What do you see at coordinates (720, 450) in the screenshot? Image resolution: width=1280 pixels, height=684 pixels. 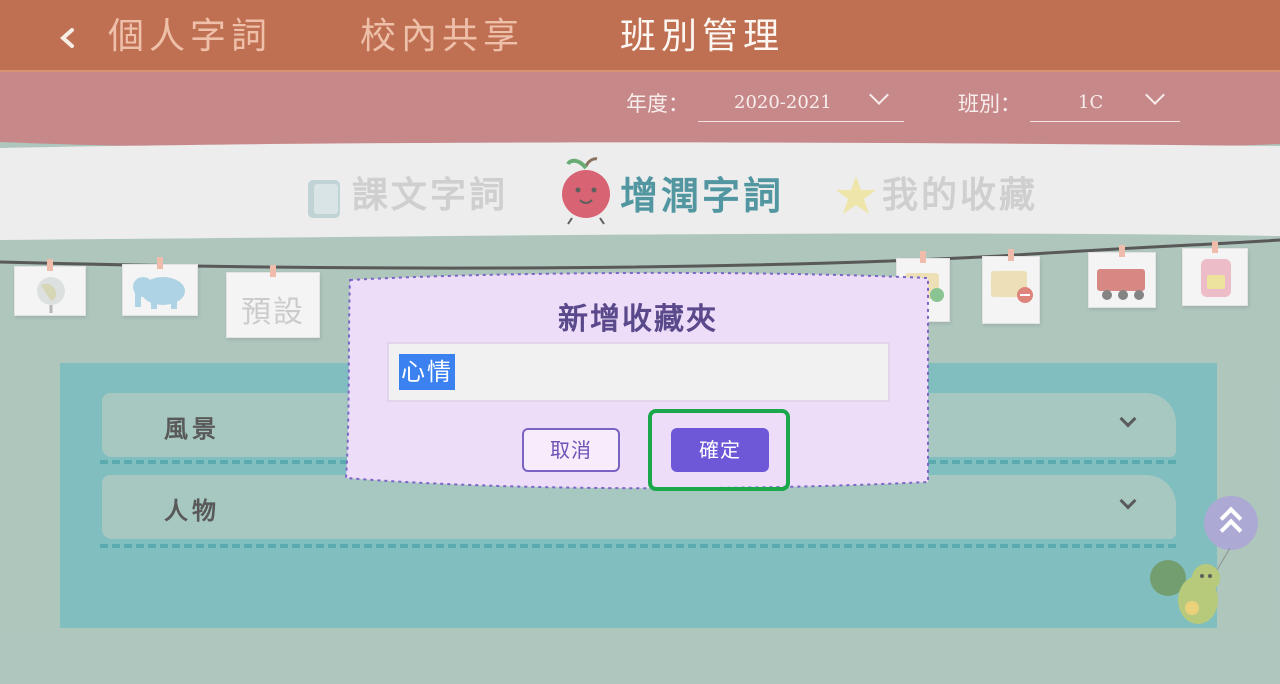 I see `confirm-button: 確定` at bounding box center [720, 450].